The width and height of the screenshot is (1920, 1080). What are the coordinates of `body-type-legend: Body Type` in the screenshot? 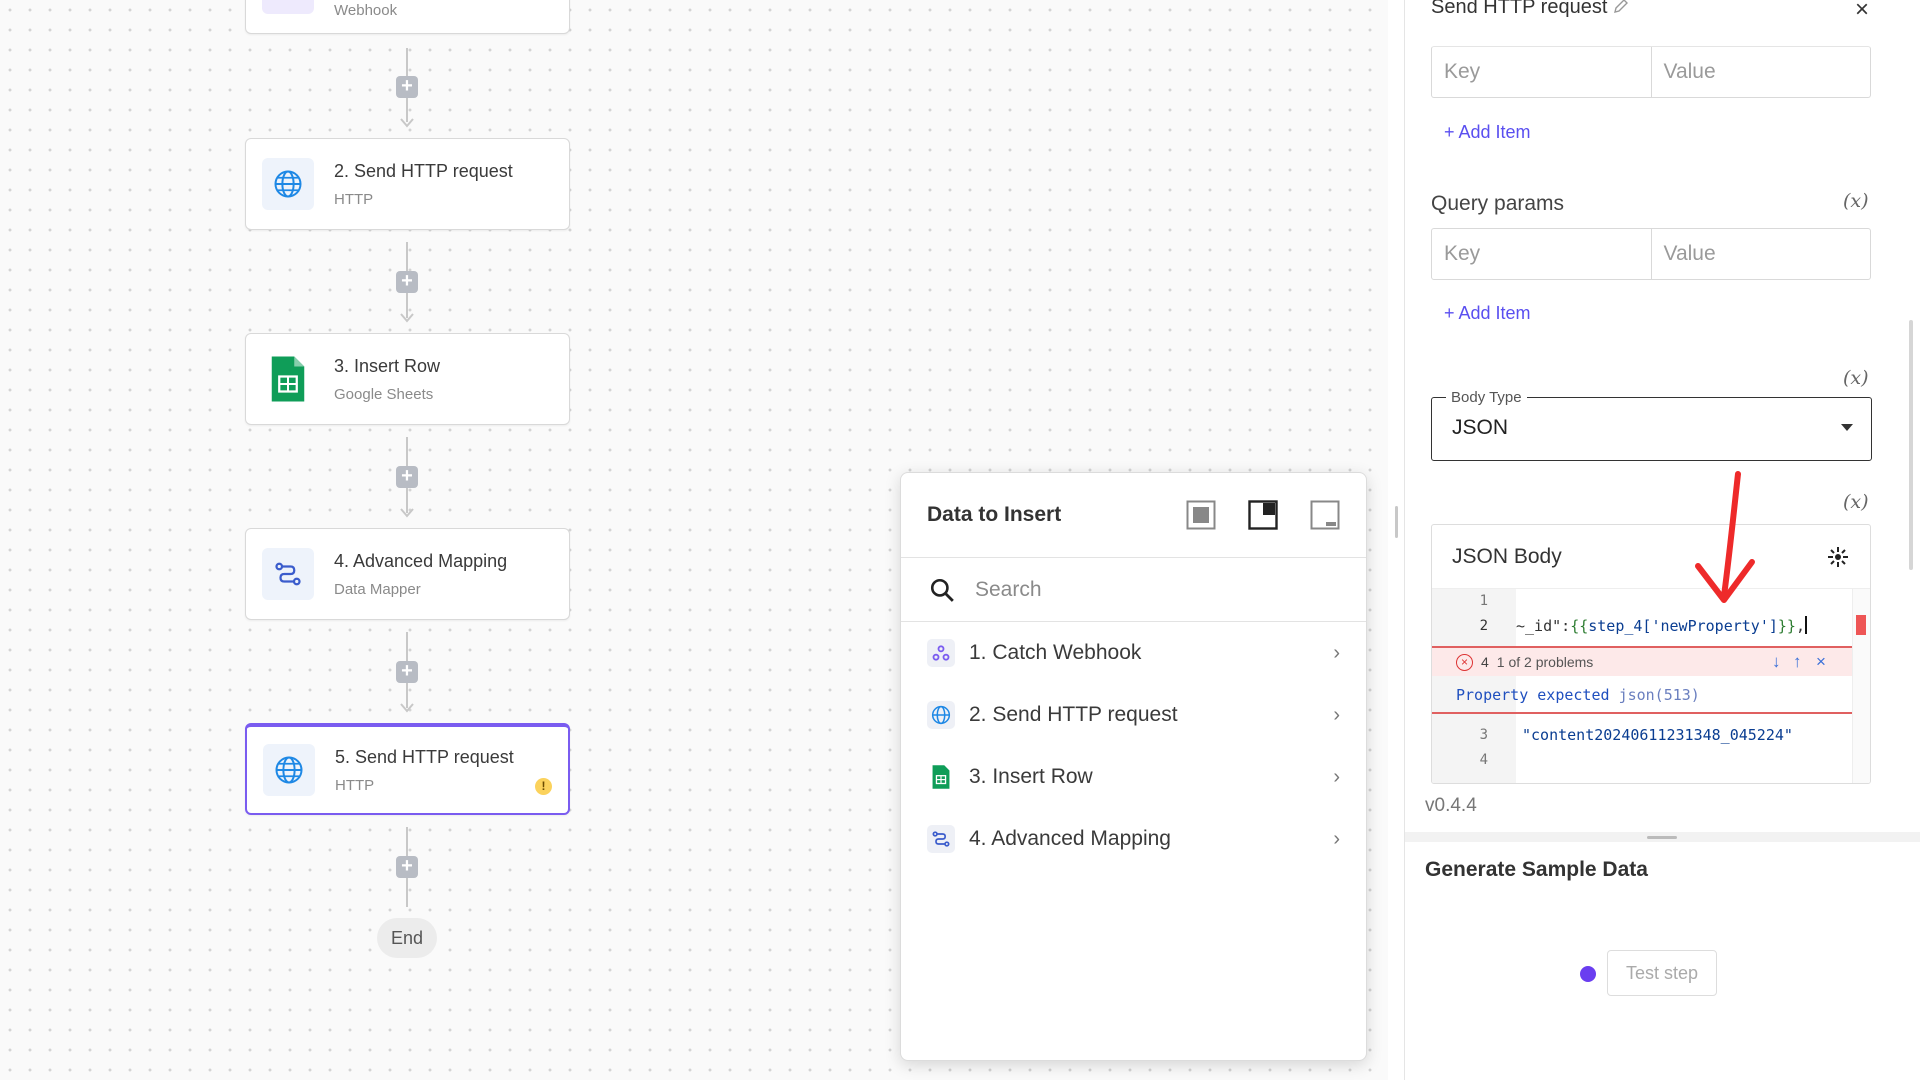 It's located at (1486, 397).